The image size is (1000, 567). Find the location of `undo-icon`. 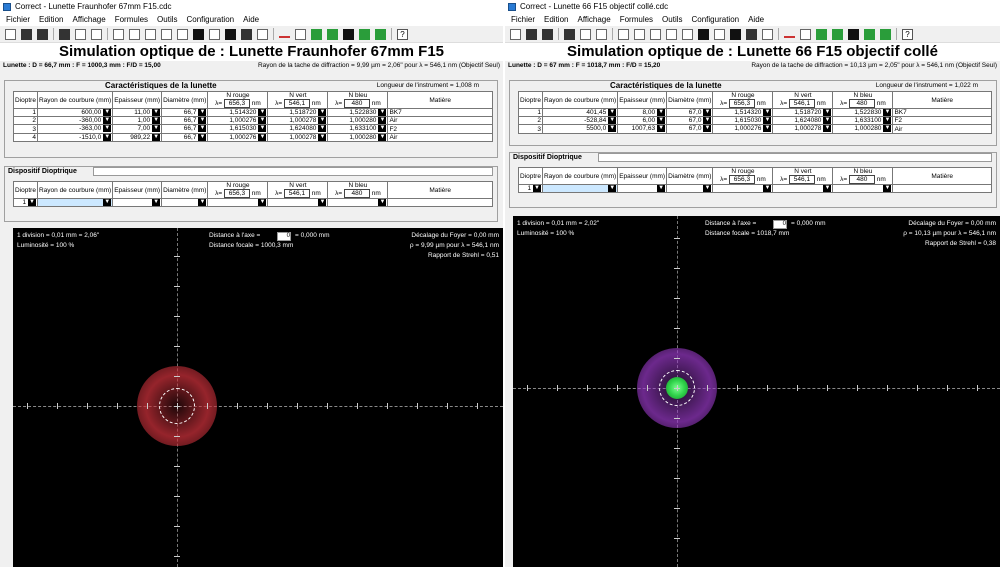

undo-icon is located at coordinates (623, 34).